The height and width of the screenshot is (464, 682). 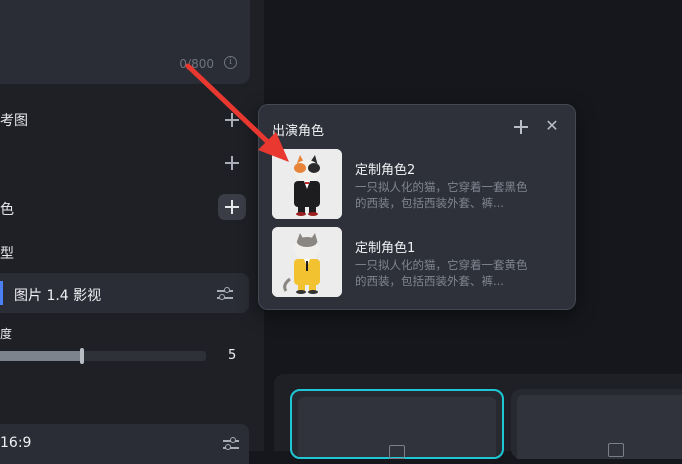 I want to click on annotation-arrow, so click(x=237, y=112).